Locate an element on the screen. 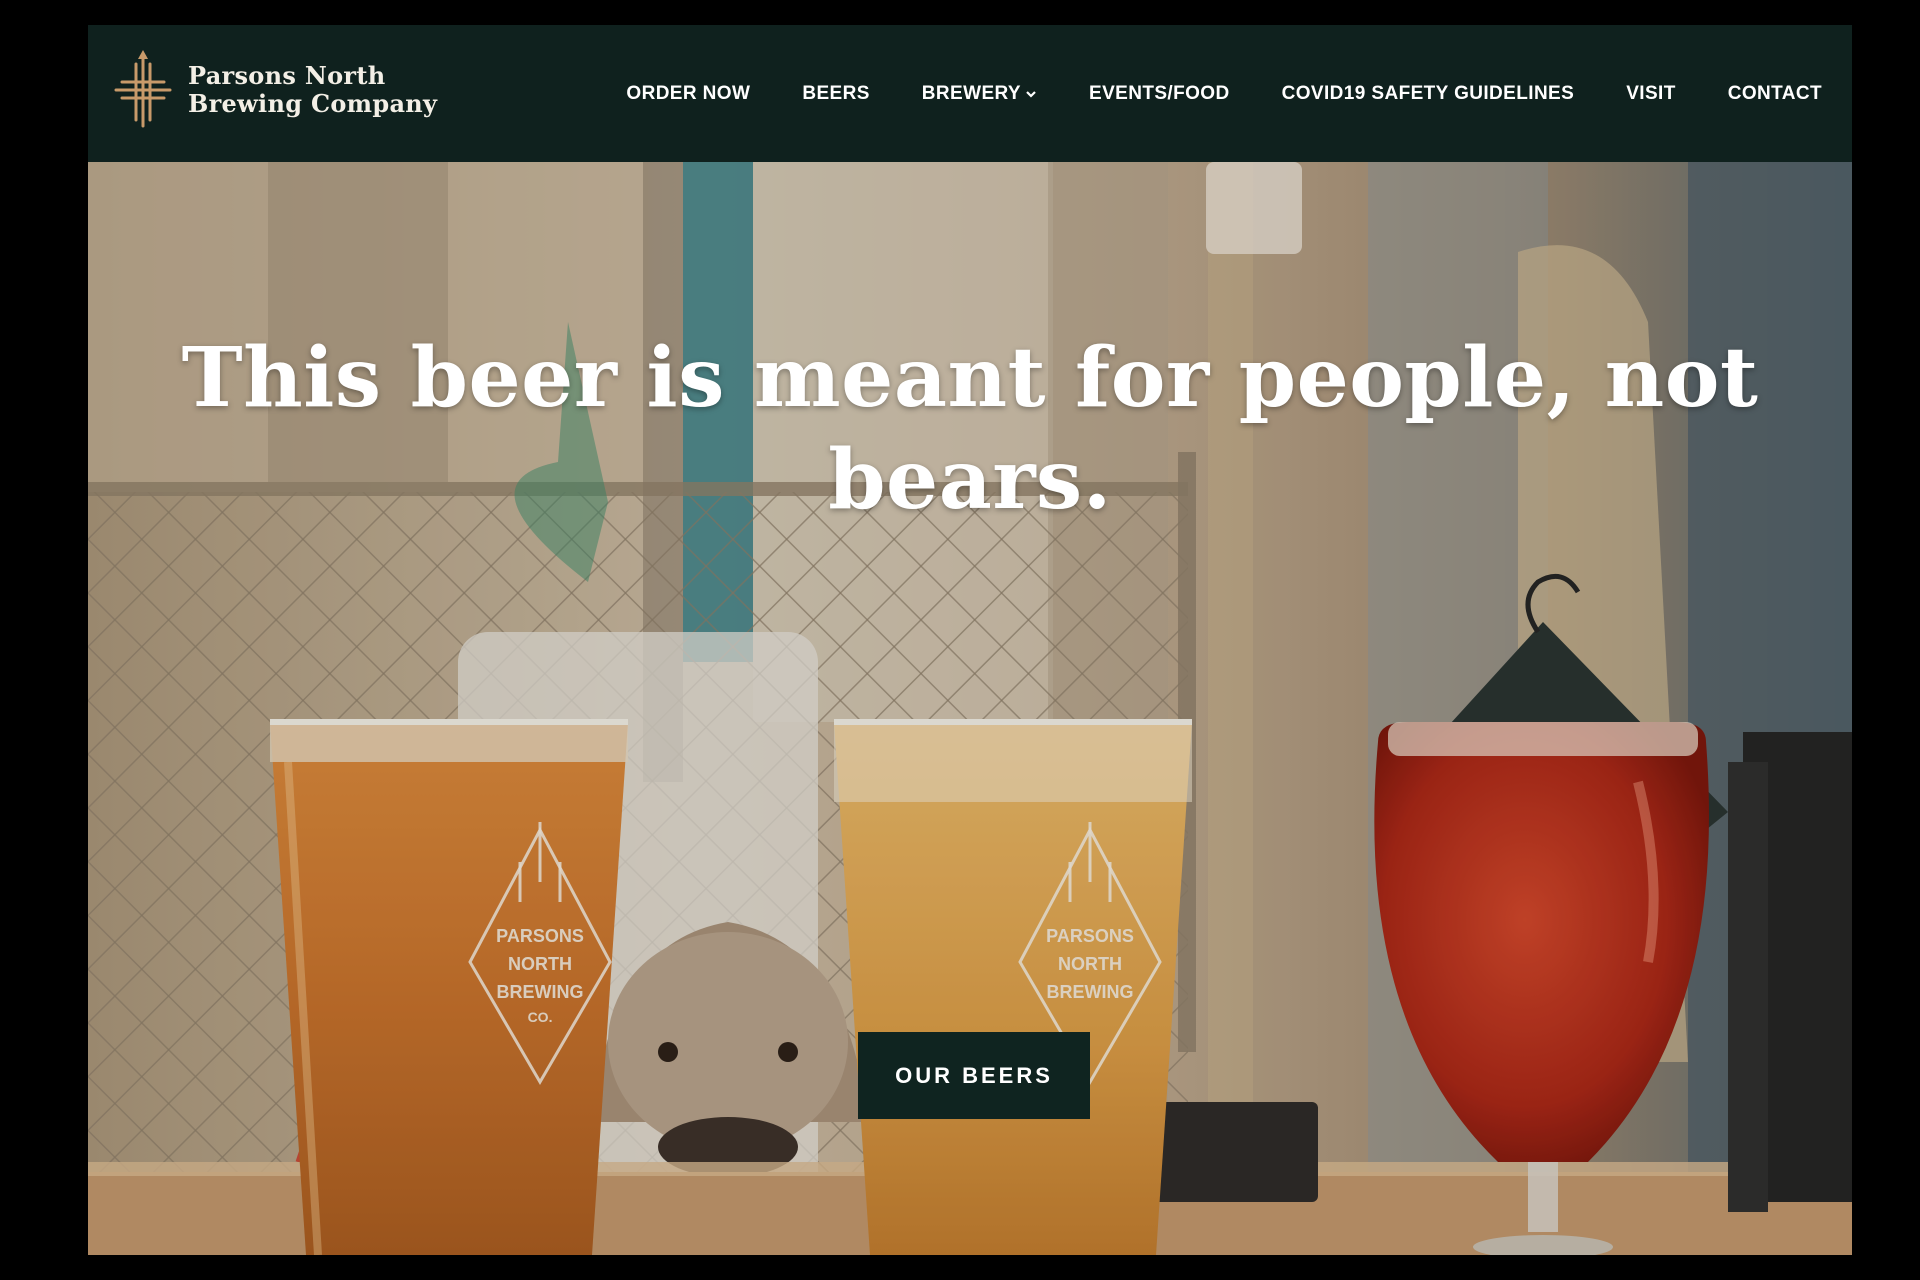 This screenshot has width=1920, height=1280. nav-covid-guidelines: COVID19 SAFETY GUIDELINES is located at coordinates (1428, 94).